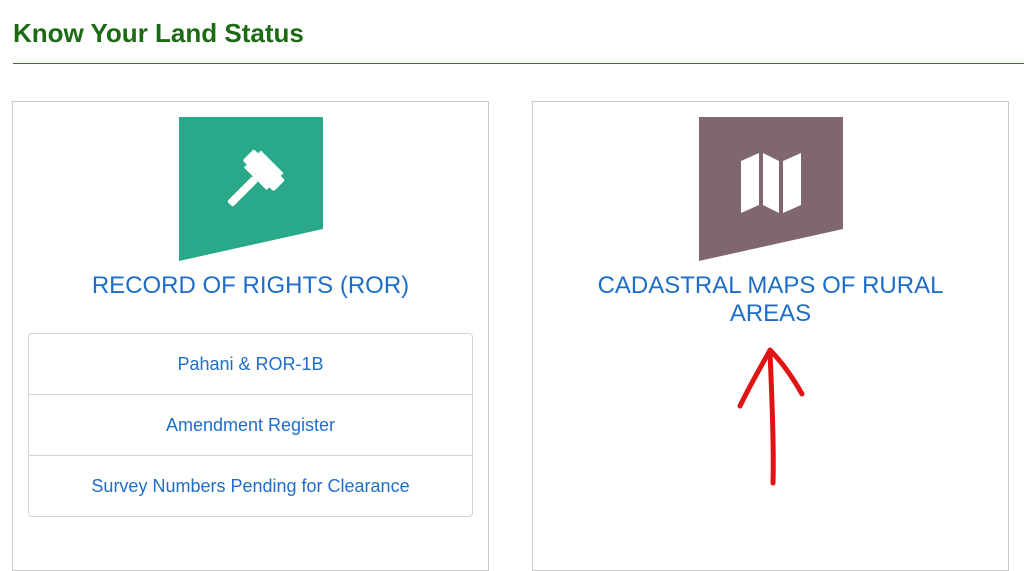  Describe the element at coordinates (771, 416) in the screenshot. I see `annotation-arrow-icon` at that location.